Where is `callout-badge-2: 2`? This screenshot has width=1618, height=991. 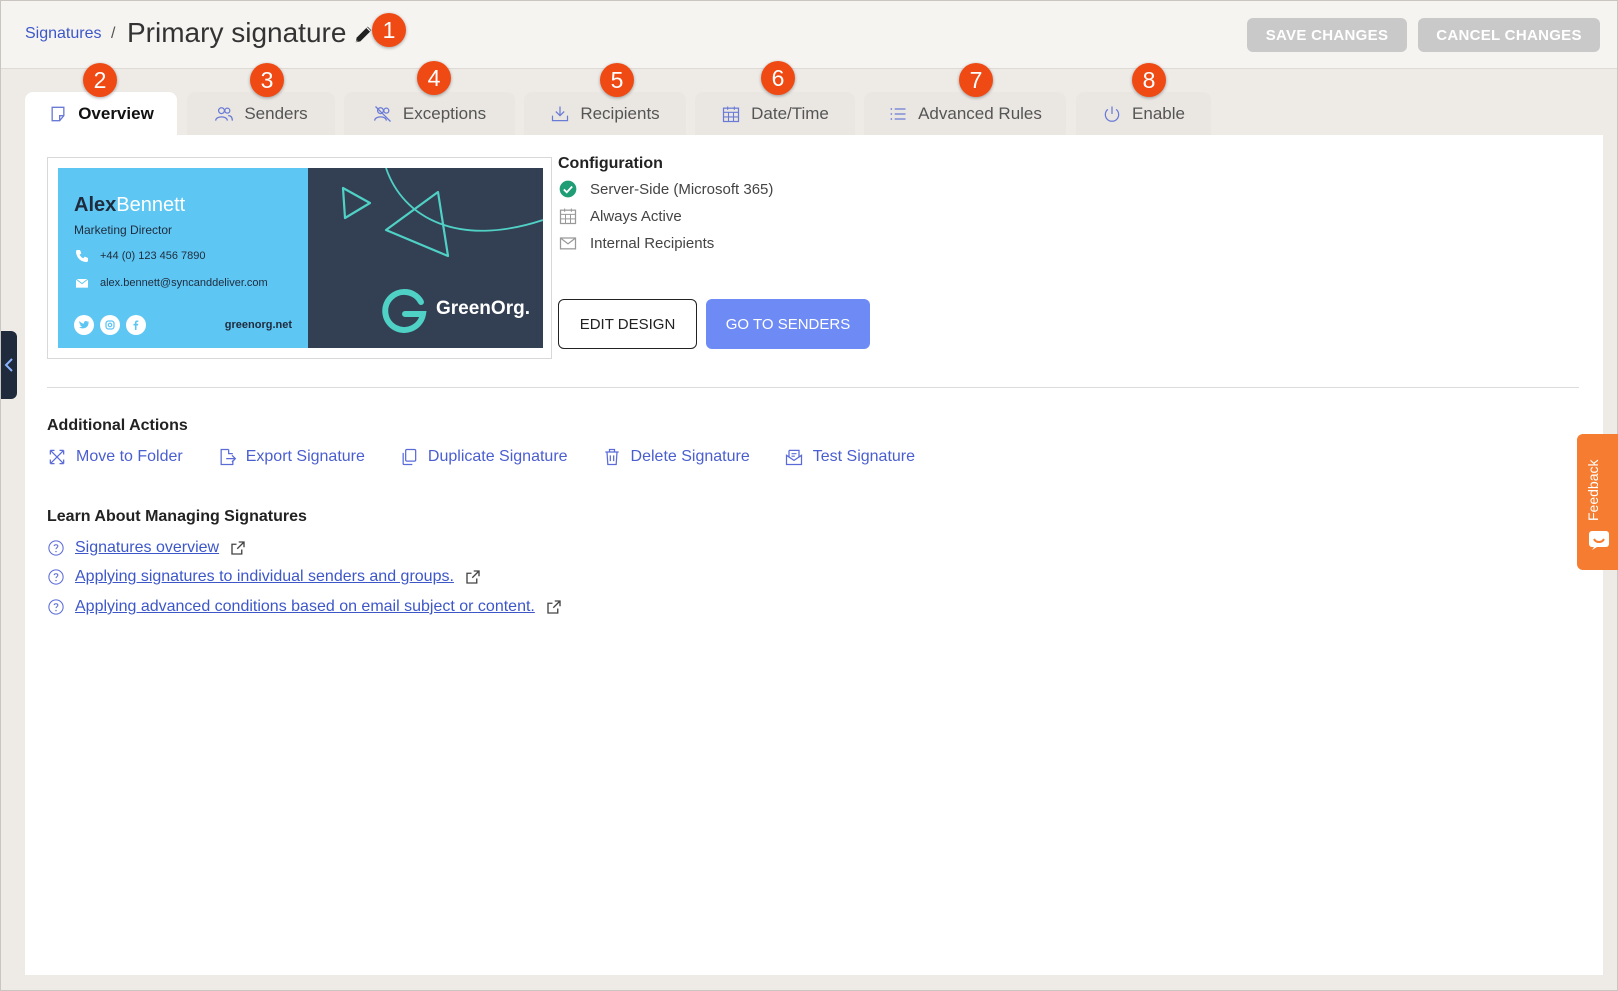 callout-badge-2: 2 is located at coordinates (100, 80).